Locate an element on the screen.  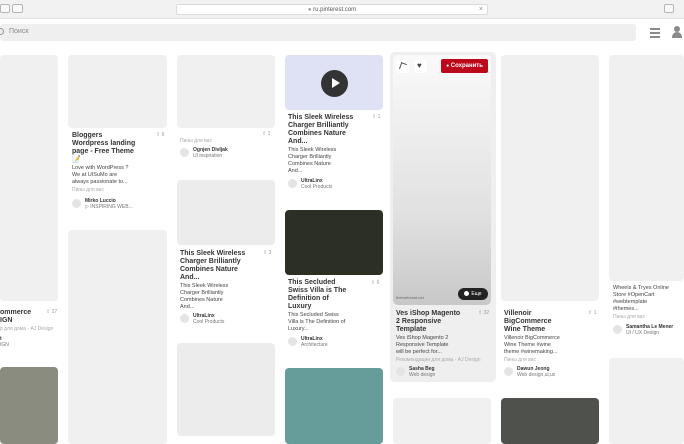
share-icon is located at coordinates (402, 66).